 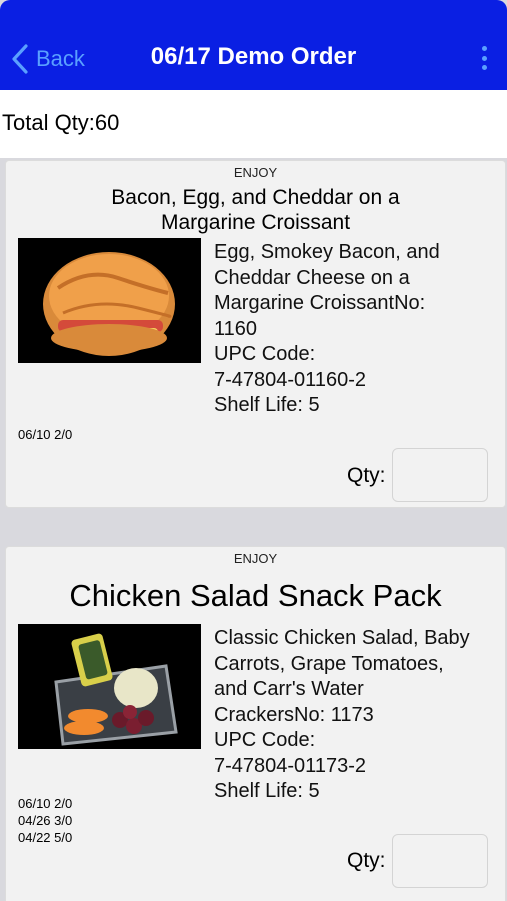 What do you see at coordinates (61, 122) in the screenshot?
I see `total-qty: Total Qty:60` at bounding box center [61, 122].